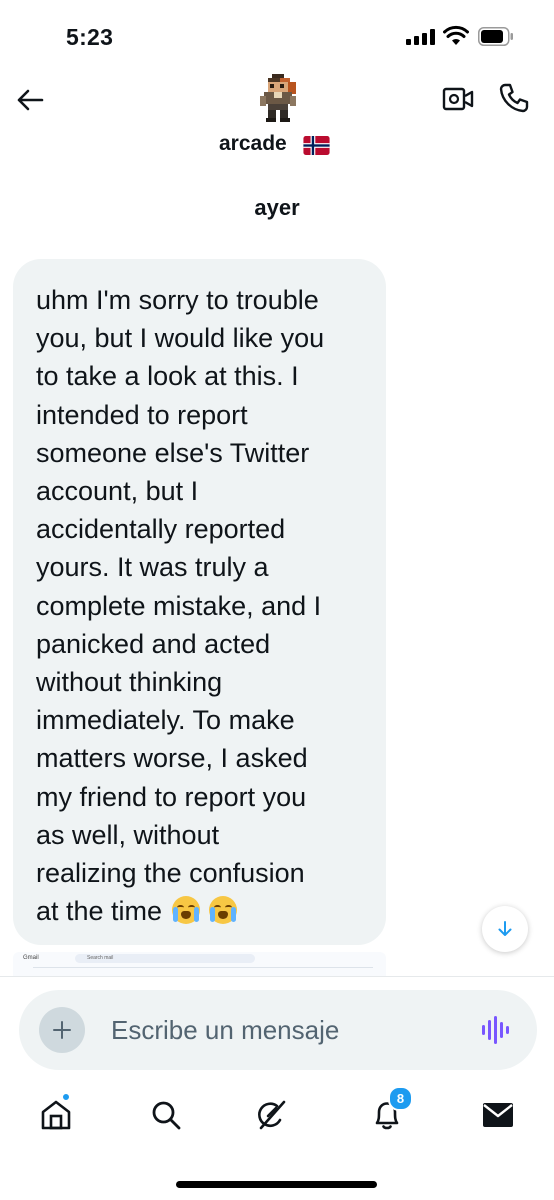 Image resolution: width=554 pixels, height=1200 pixels. I want to click on arrow-left-icon, so click(30, 100).